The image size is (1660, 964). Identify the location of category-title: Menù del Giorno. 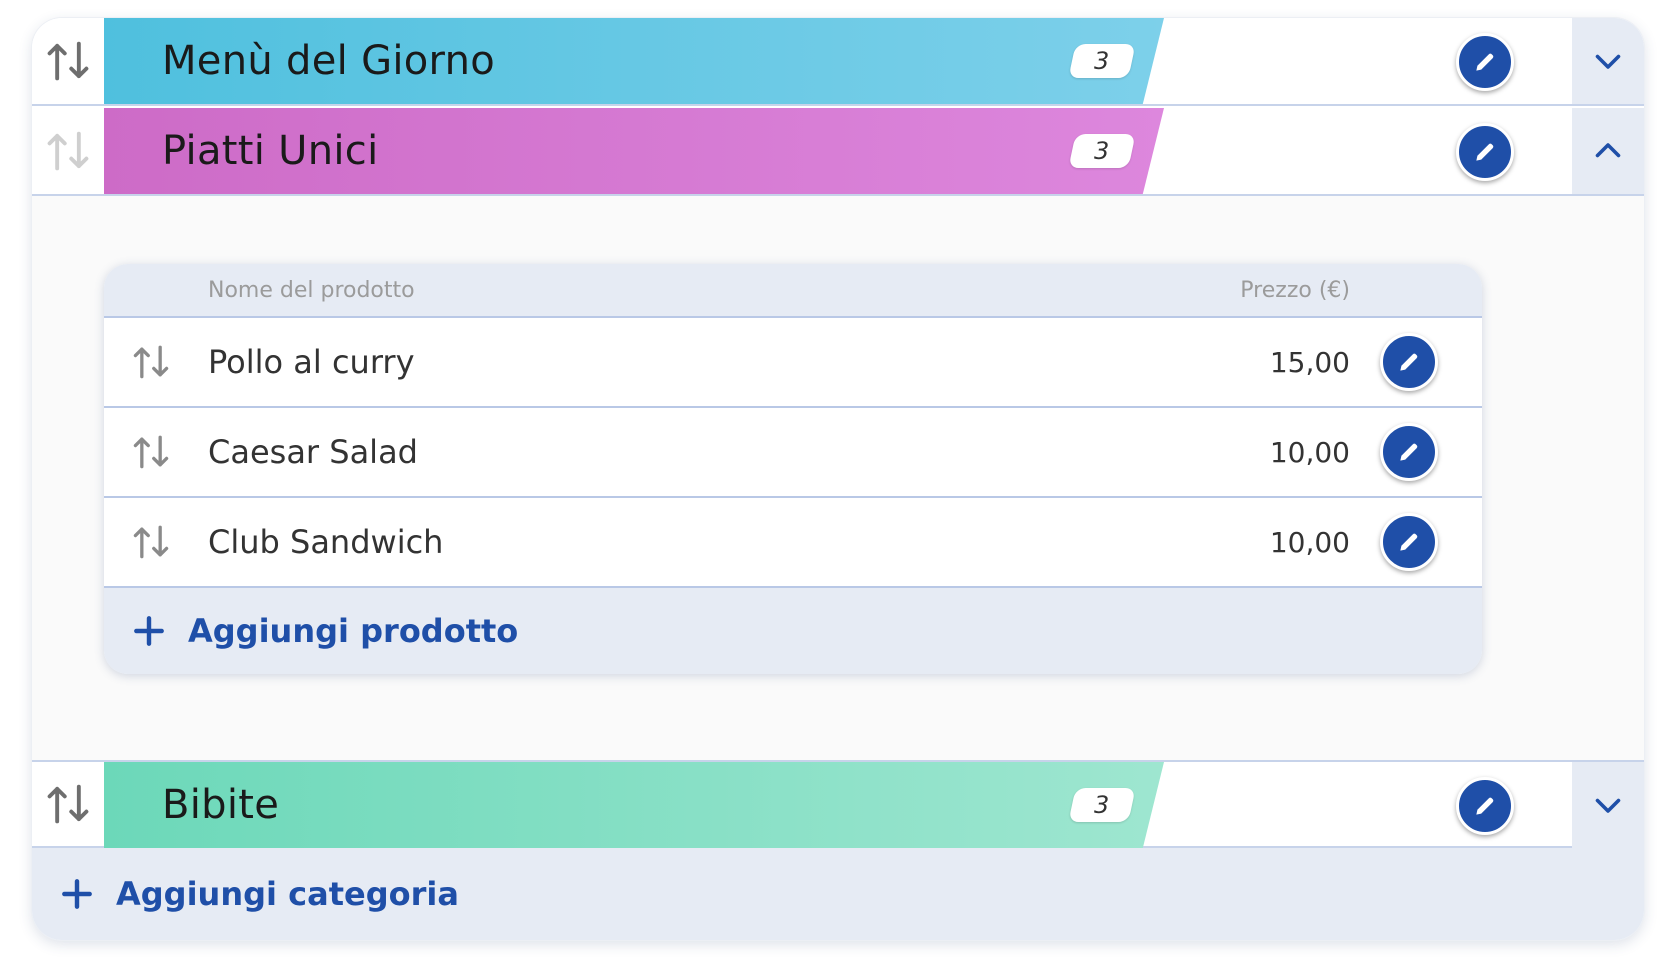
(329, 61).